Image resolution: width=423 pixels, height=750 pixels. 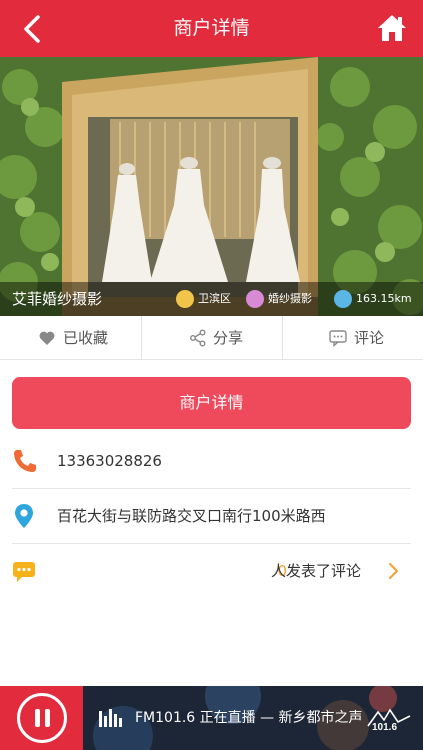 I want to click on share-label: 分享, so click(x=228, y=338).